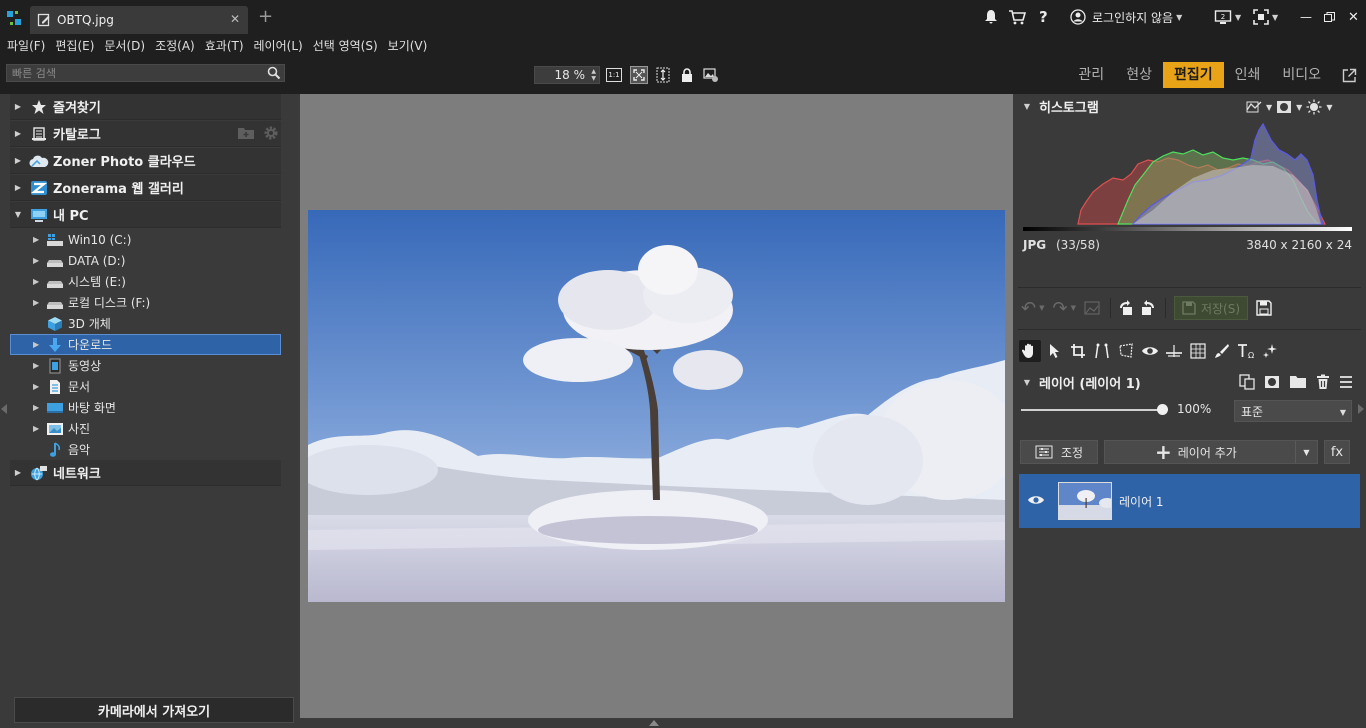 Image resolution: width=1366 pixels, height=728 pixels. I want to click on zoom-field: 18 % ▲ ▼, so click(567, 75).